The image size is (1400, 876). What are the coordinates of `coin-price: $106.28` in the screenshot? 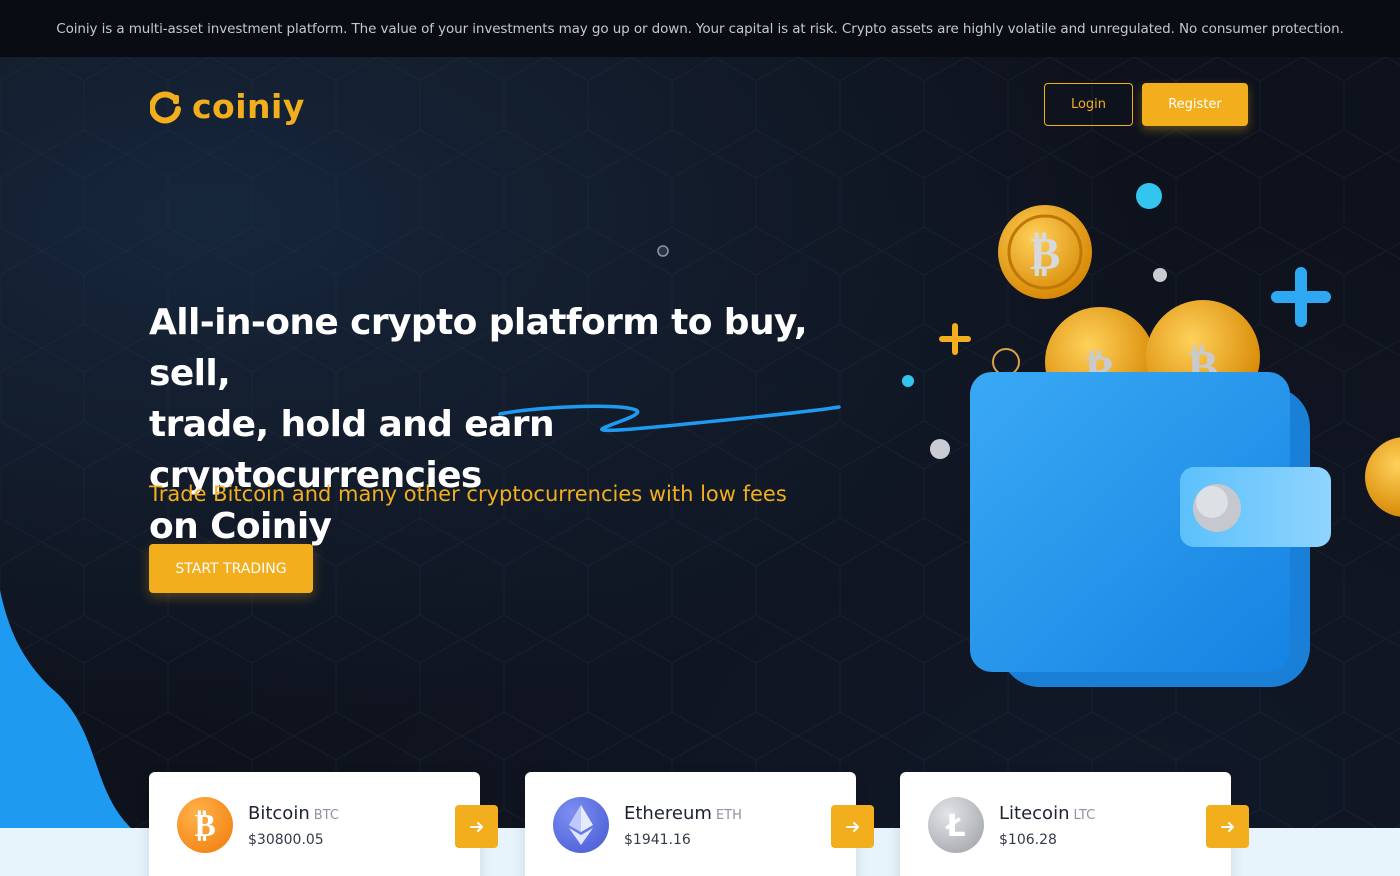 It's located at (1028, 840).